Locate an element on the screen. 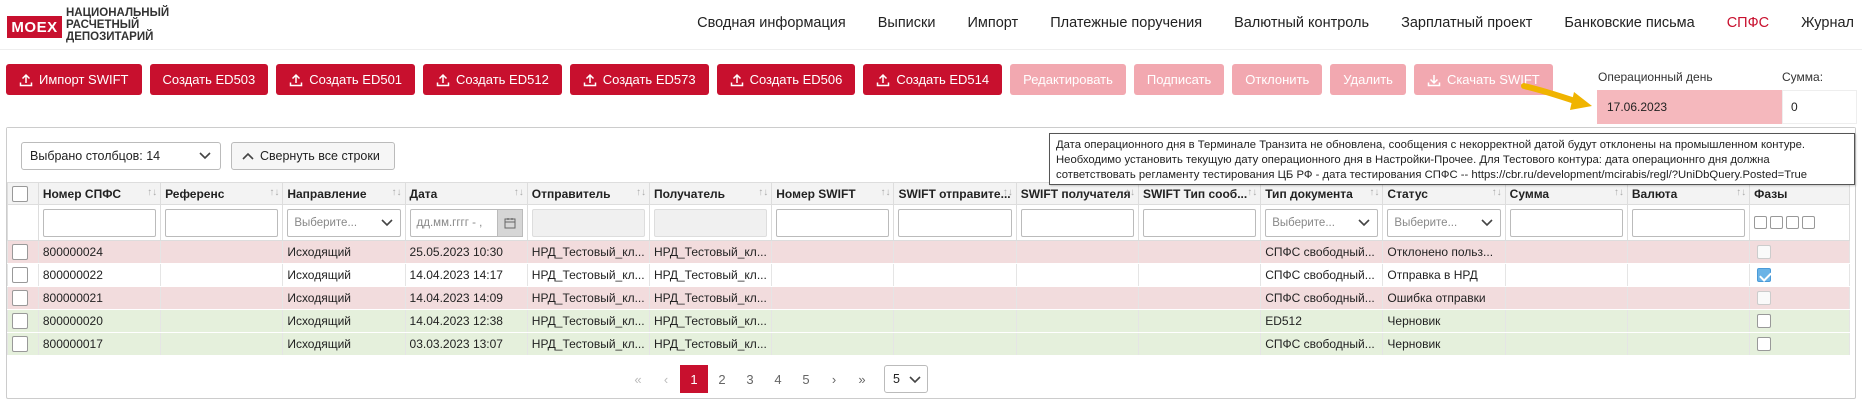  toolbar-button: Создать ED573 is located at coordinates (639, 79).